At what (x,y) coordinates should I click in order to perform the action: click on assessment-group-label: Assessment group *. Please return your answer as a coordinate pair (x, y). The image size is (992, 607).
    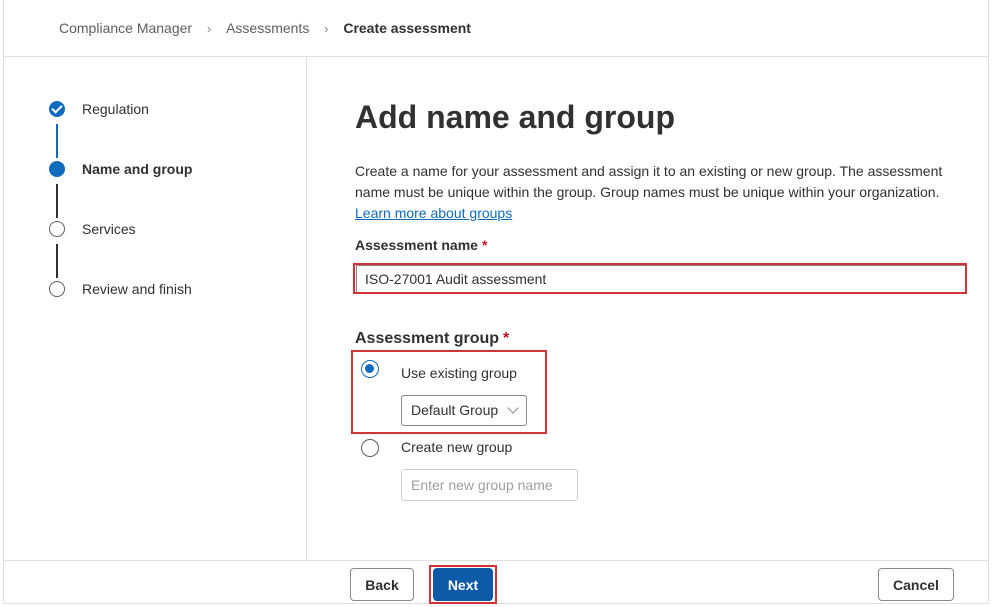
    Looking at the image, I should click on (432, 339).